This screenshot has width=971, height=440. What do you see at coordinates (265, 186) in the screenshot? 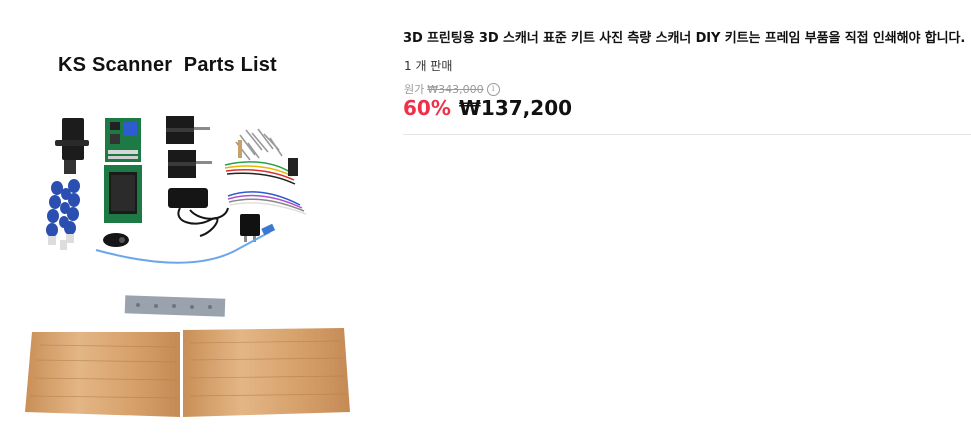
I see `jumper-wires-icon` at bounding box center [265, 186].